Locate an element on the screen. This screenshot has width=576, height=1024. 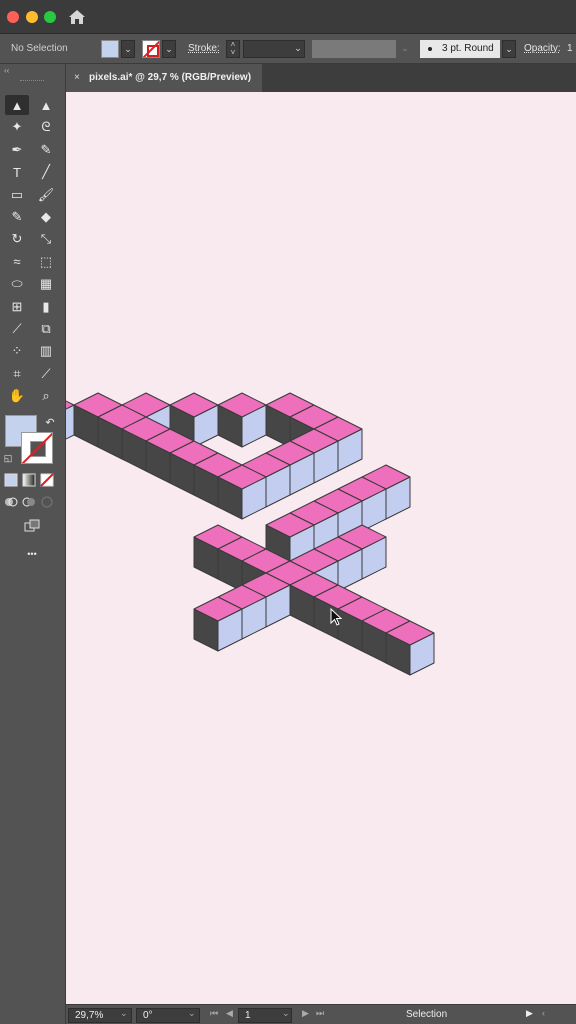
mouse-cursor-icon is located at coordinates (336, 617).